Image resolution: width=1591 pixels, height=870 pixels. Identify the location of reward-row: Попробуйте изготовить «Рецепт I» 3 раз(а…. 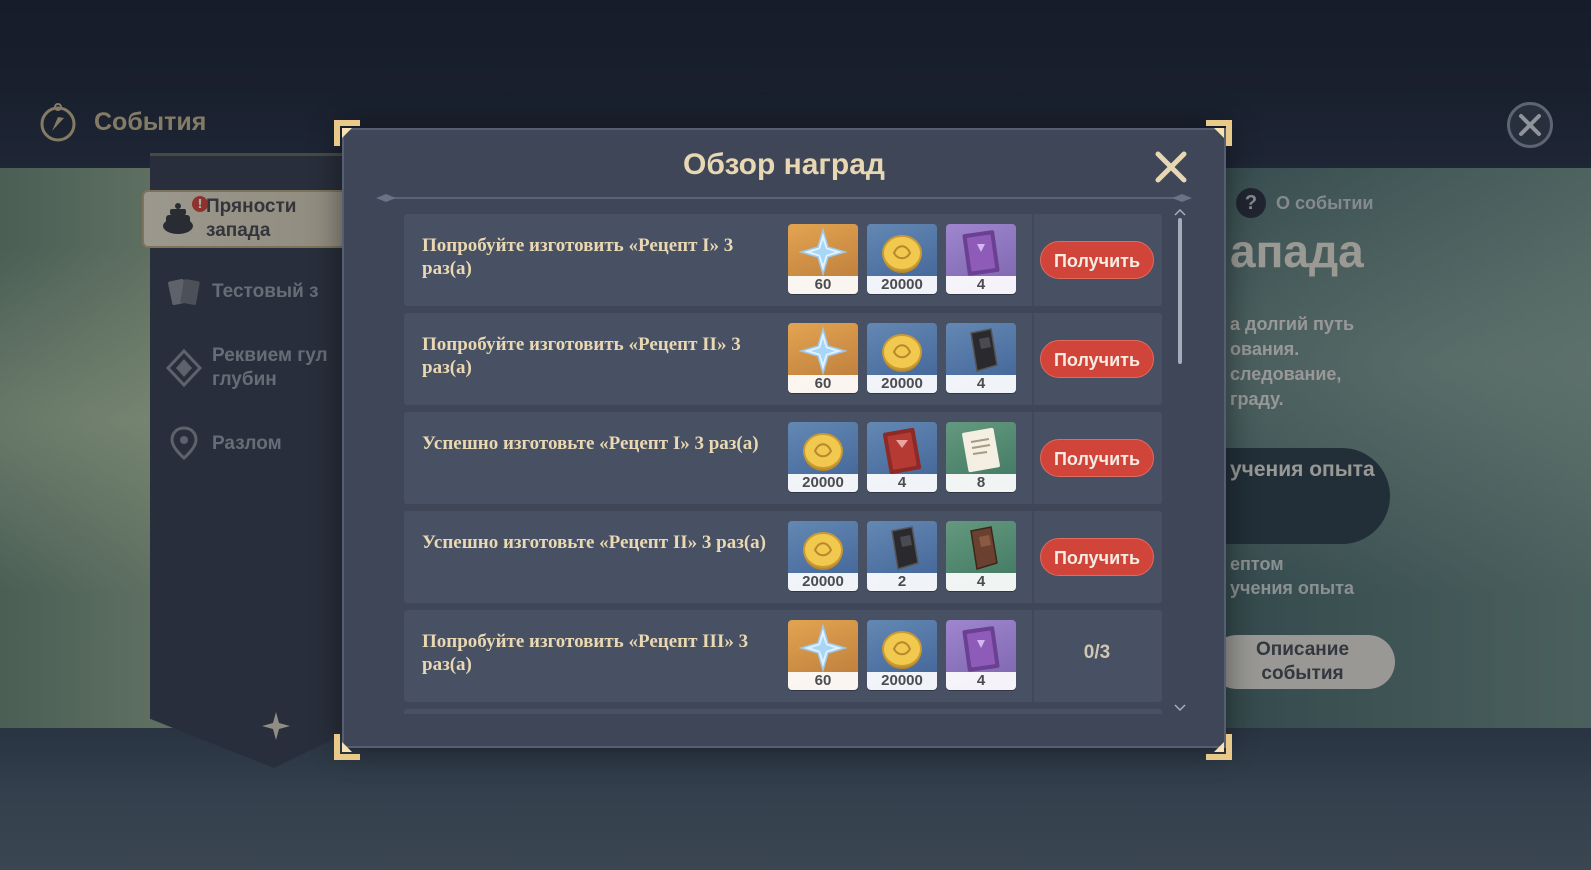
(783, 260).